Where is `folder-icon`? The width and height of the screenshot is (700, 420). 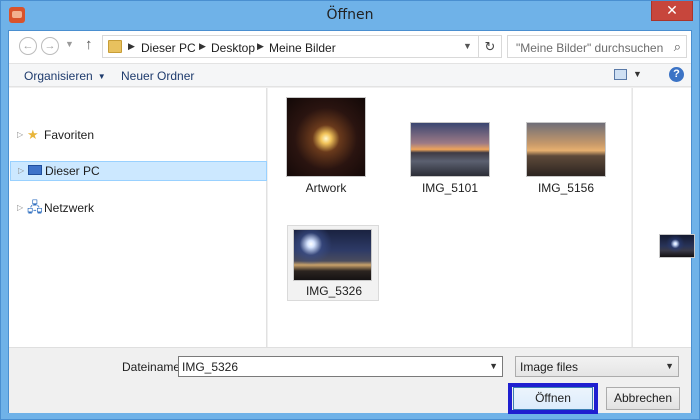
folder-icon is located at coordinates (115, 46).